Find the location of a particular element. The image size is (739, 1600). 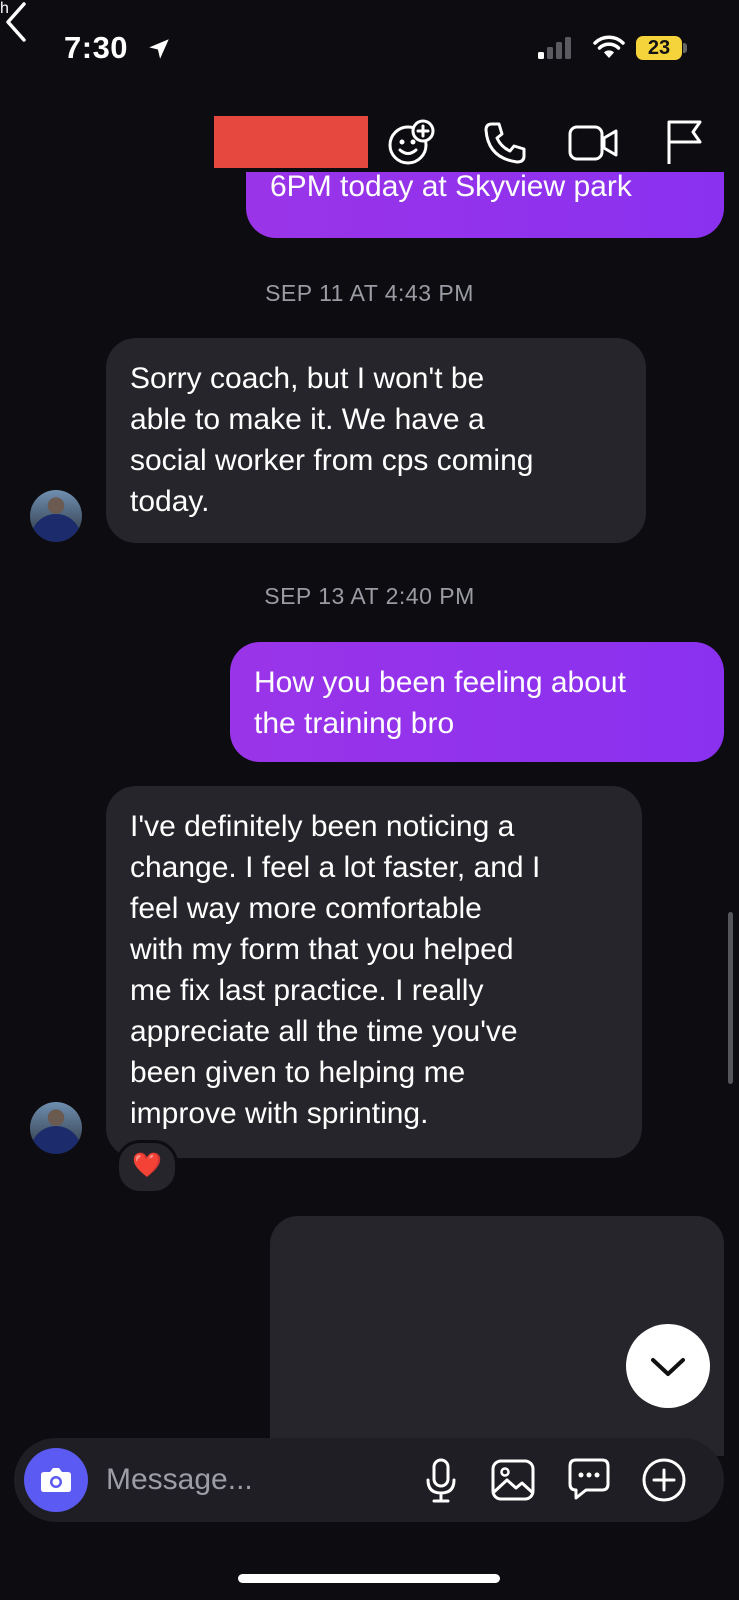

video-icon is located at coordinates (594, 143).